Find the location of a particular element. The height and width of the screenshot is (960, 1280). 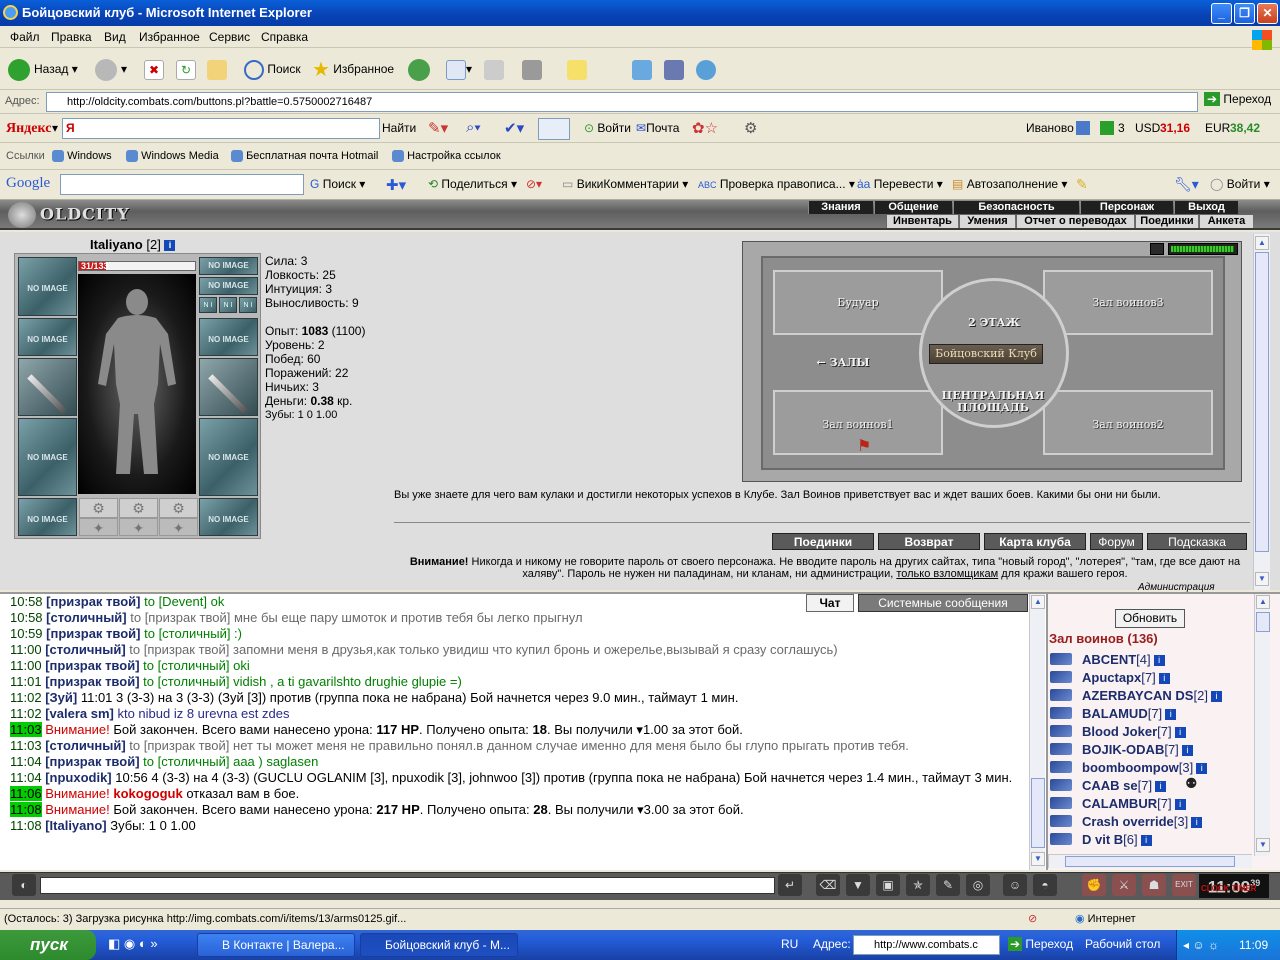

users-scrollbar: ▲ ▼ is located at coordinates (1262, 725).